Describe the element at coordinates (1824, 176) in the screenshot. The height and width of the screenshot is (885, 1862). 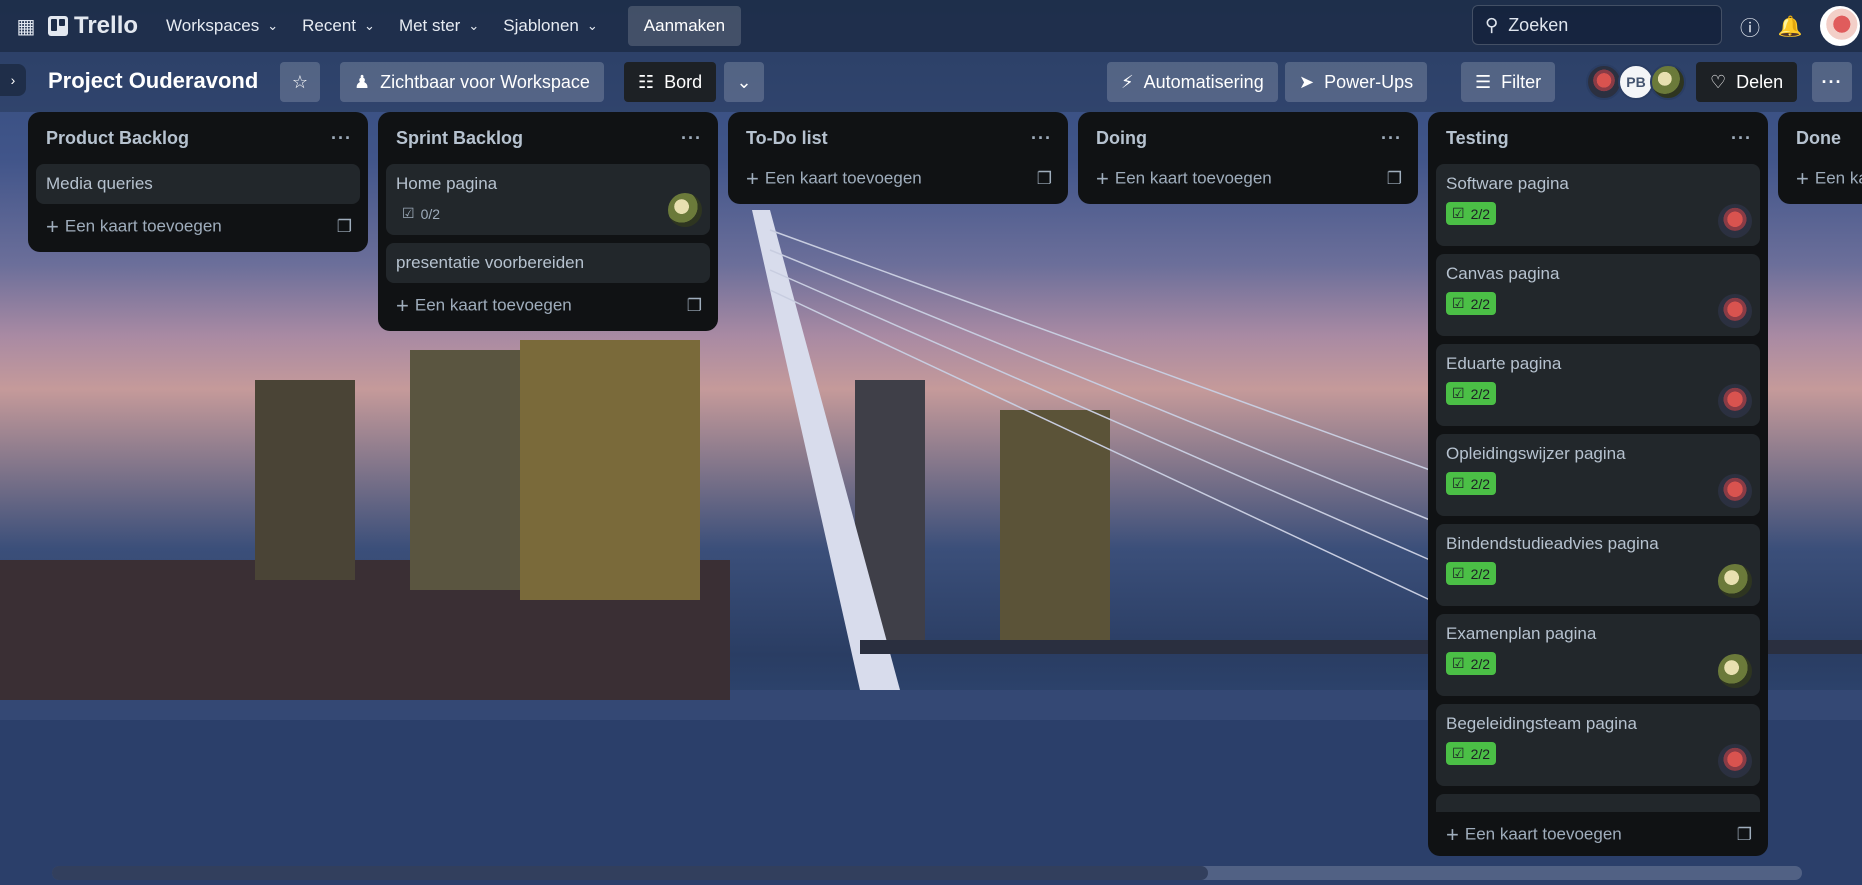
I see `add-card-button: +Een kaart toevoegen` at that location.